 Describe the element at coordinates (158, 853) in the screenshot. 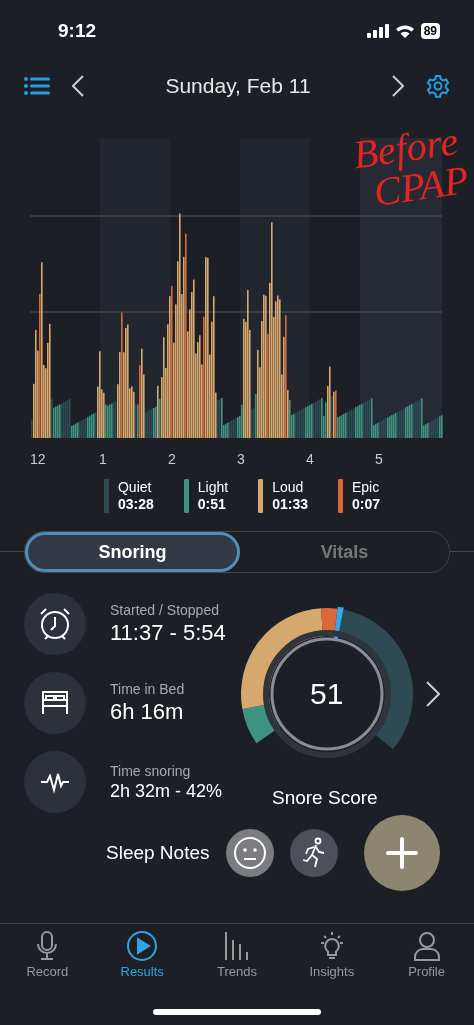

I see `sleep-notes-label: Sleep Notes` at that location.